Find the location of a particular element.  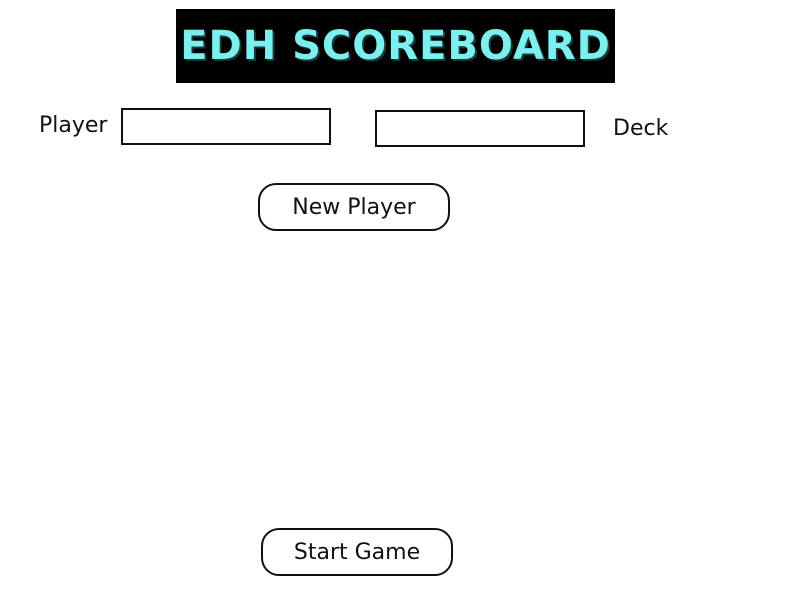

player-name-input is located at coordinates (226, 126).